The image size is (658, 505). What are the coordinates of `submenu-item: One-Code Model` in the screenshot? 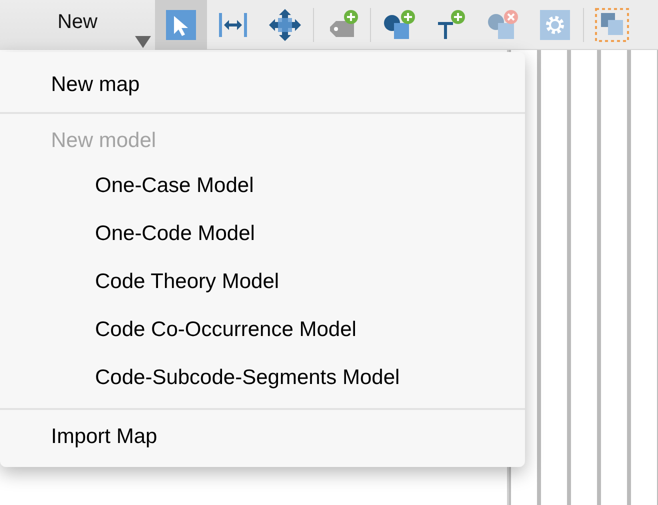 It's located at (262, 234).